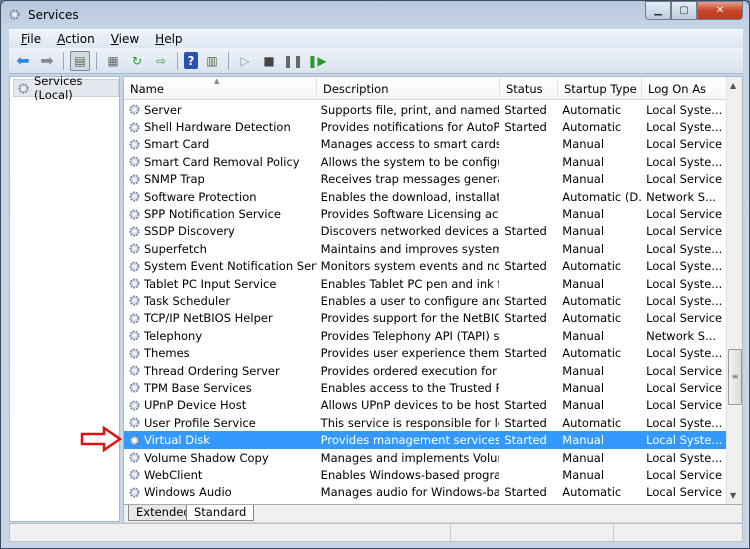 The image size is (750, 549). What do you see at coordinates (191, 60) in the screenshot?
I see `help-icon: ?` at bounding box center [191, 60].